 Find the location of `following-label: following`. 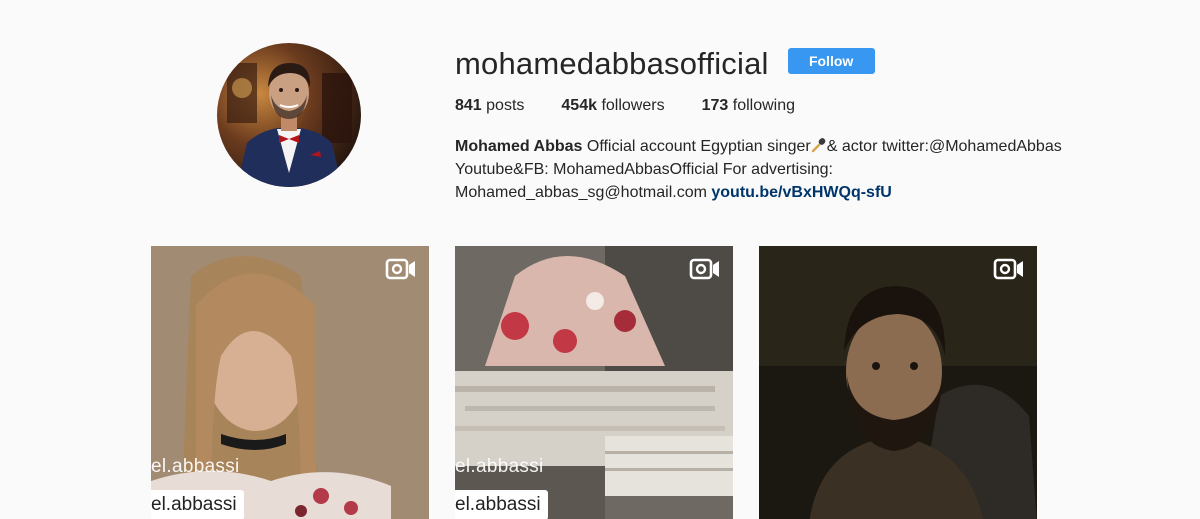

following-label: following is located at coordinates (764, 105).